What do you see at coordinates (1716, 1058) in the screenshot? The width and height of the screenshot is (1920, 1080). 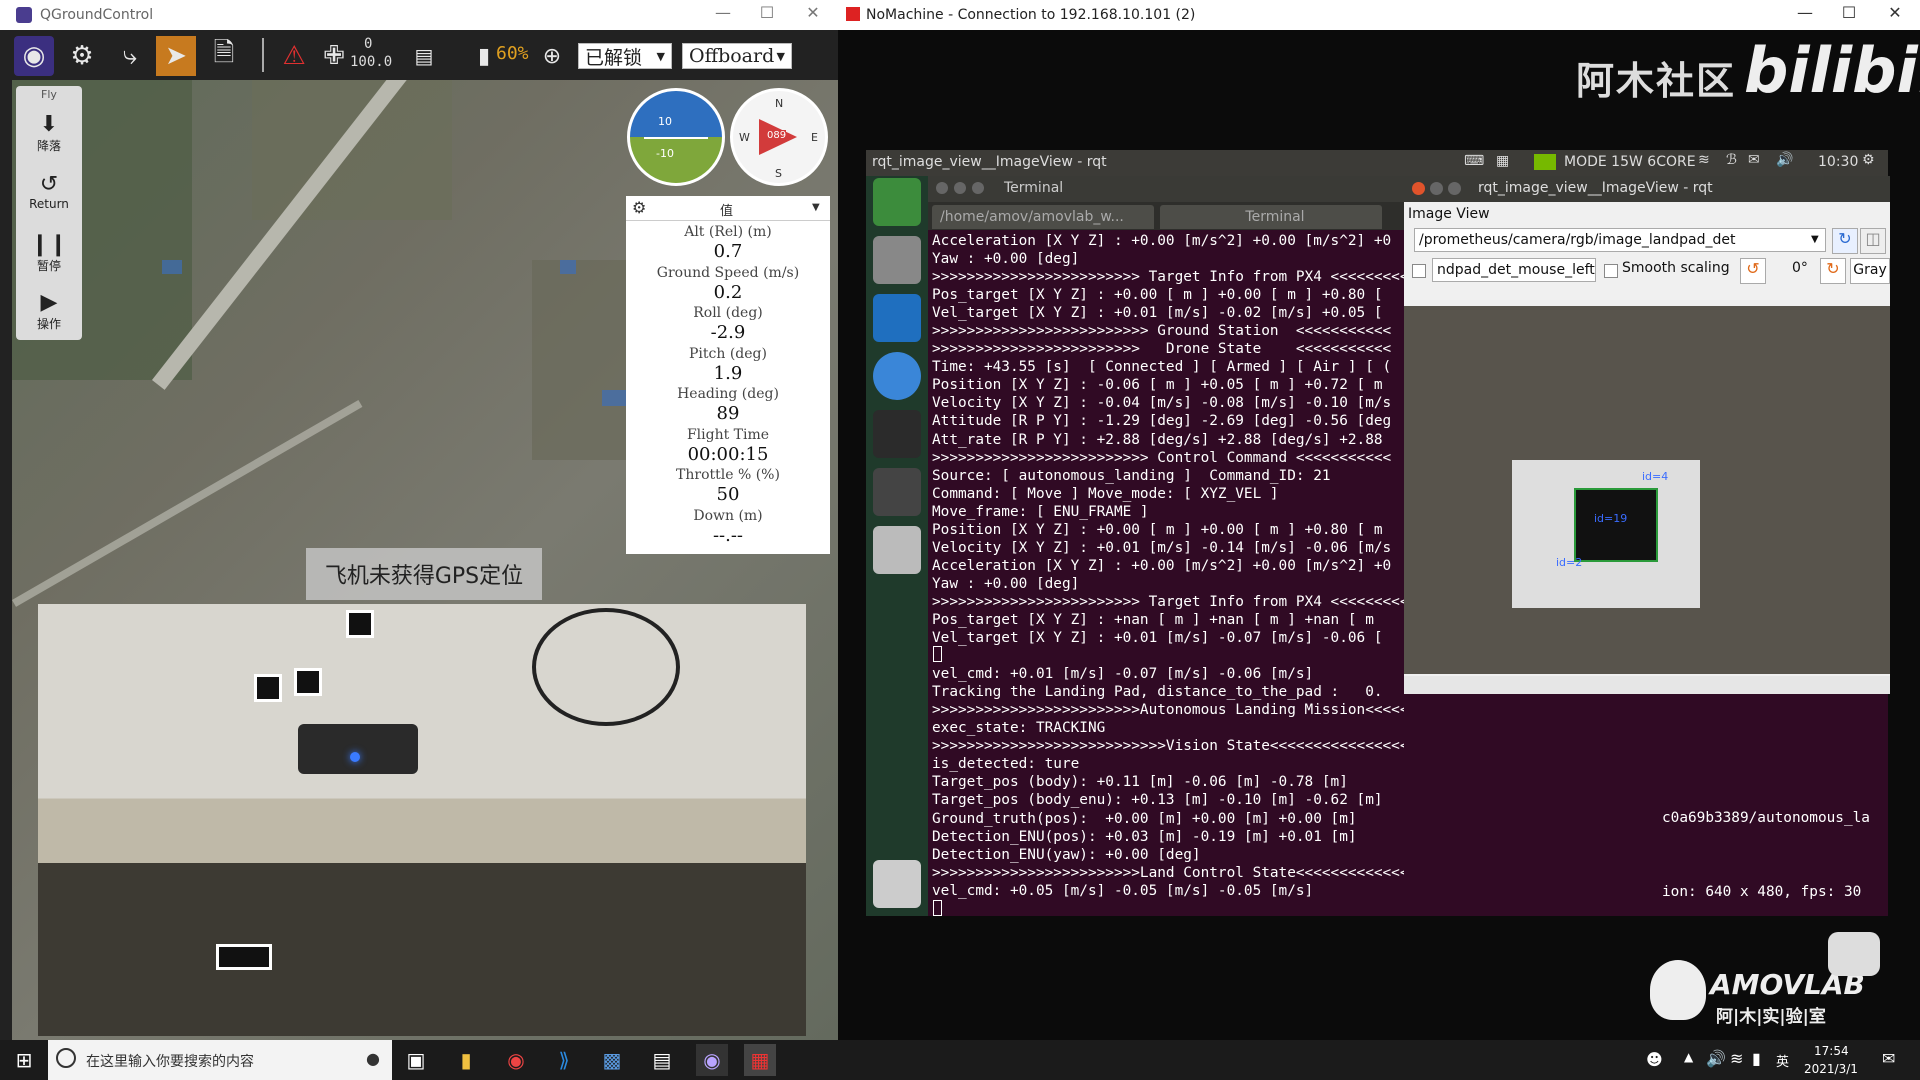 I see `volume-tray-icon: 🔊` at bounding box center [1716, 1058].